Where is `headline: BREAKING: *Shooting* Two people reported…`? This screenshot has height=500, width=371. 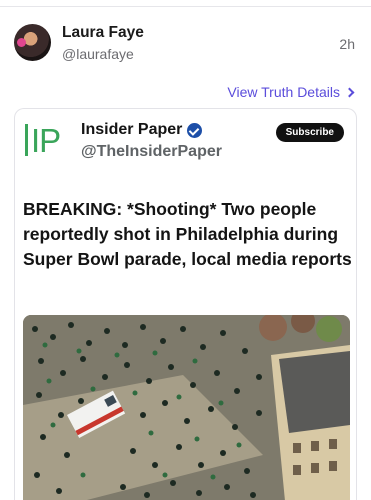 headline: BREAKING: *Shooting* Two people reported… is located at coordinates (187, 234).